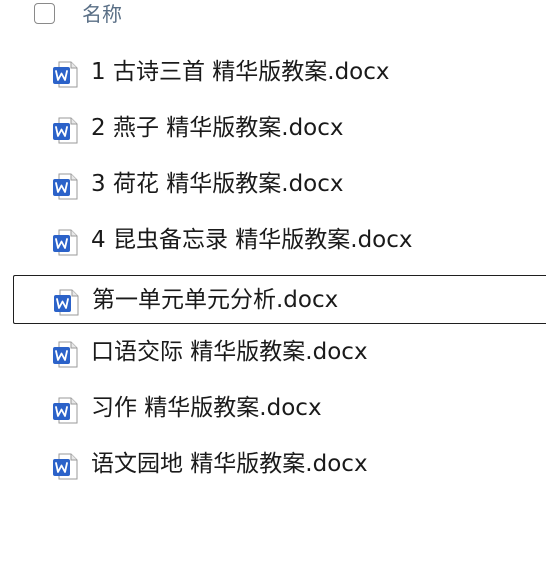 This screenshot has height=581, width=546. I want to click on file-name: 2 燕子 精华版教案.docx, so click(217, 128).